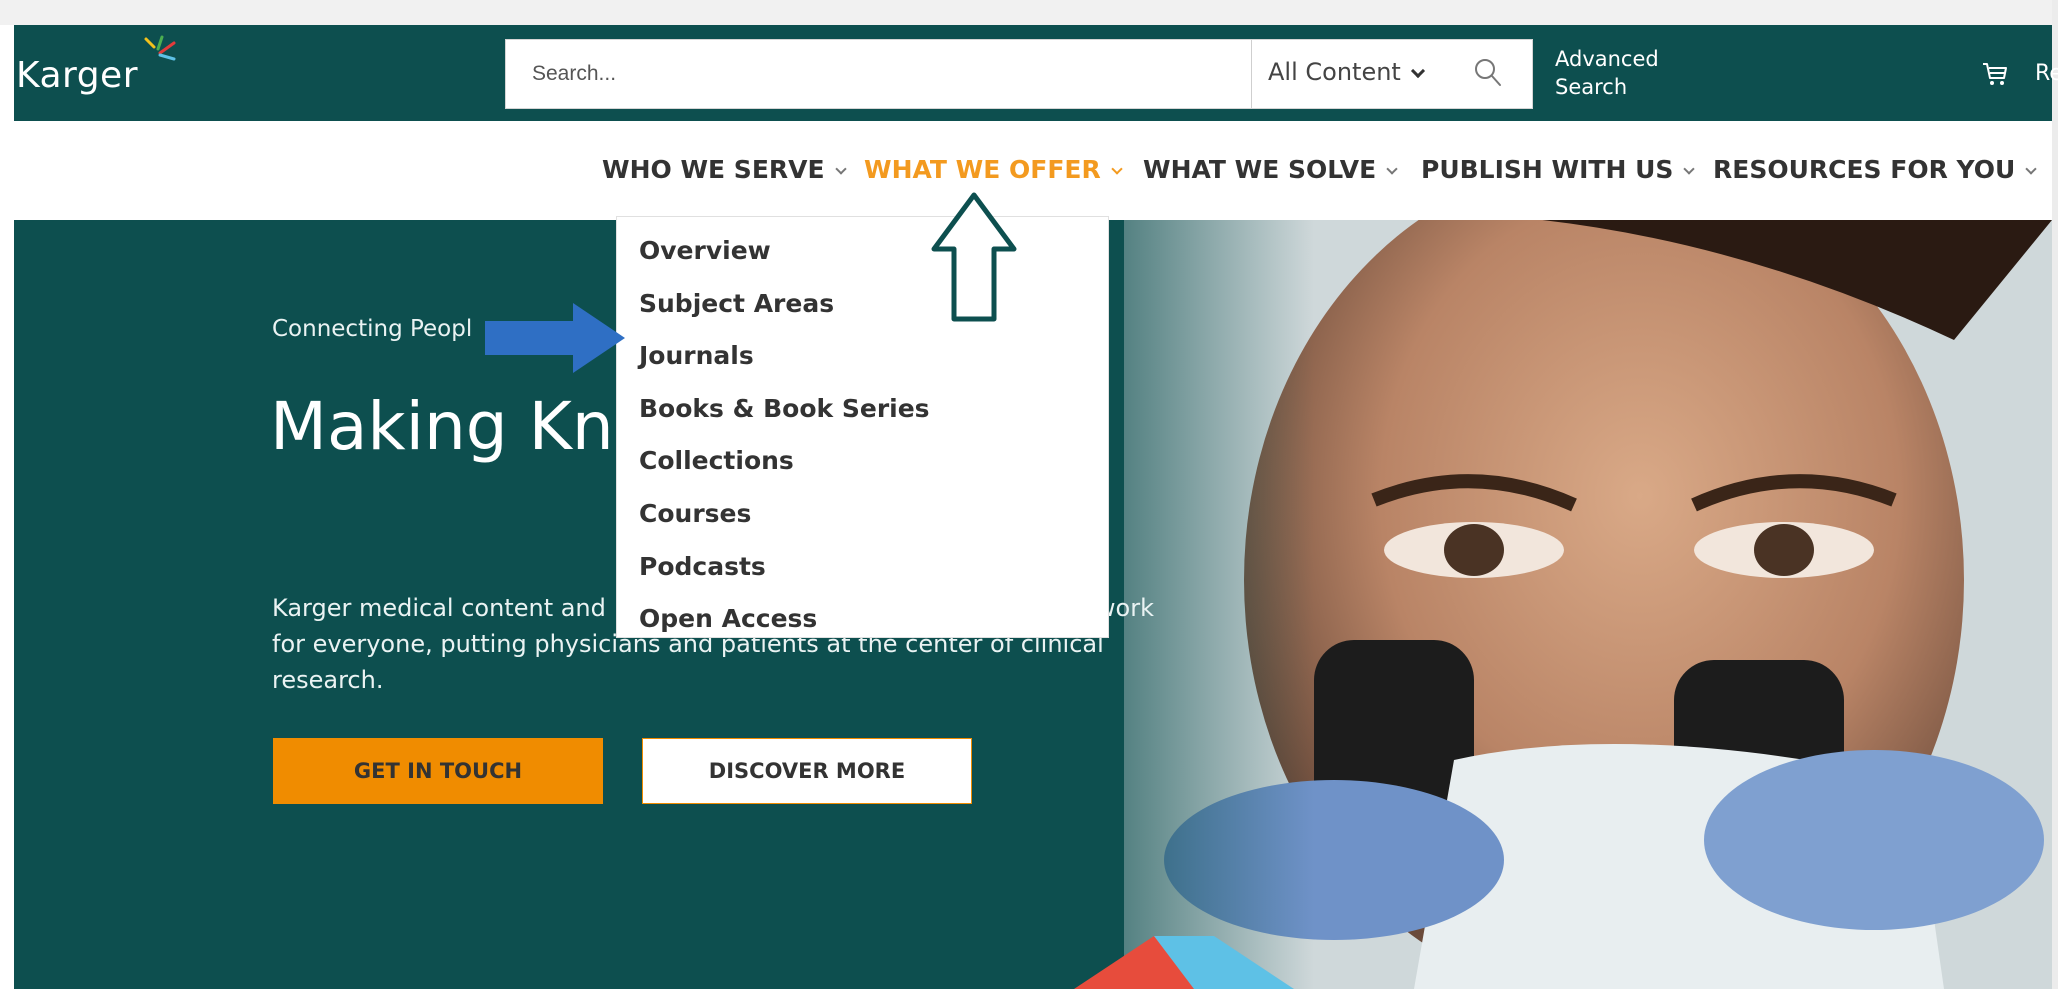 The image size is (2058, 989). I want to click on advanced-search-link: Advanced Search, so click(1607, 73).